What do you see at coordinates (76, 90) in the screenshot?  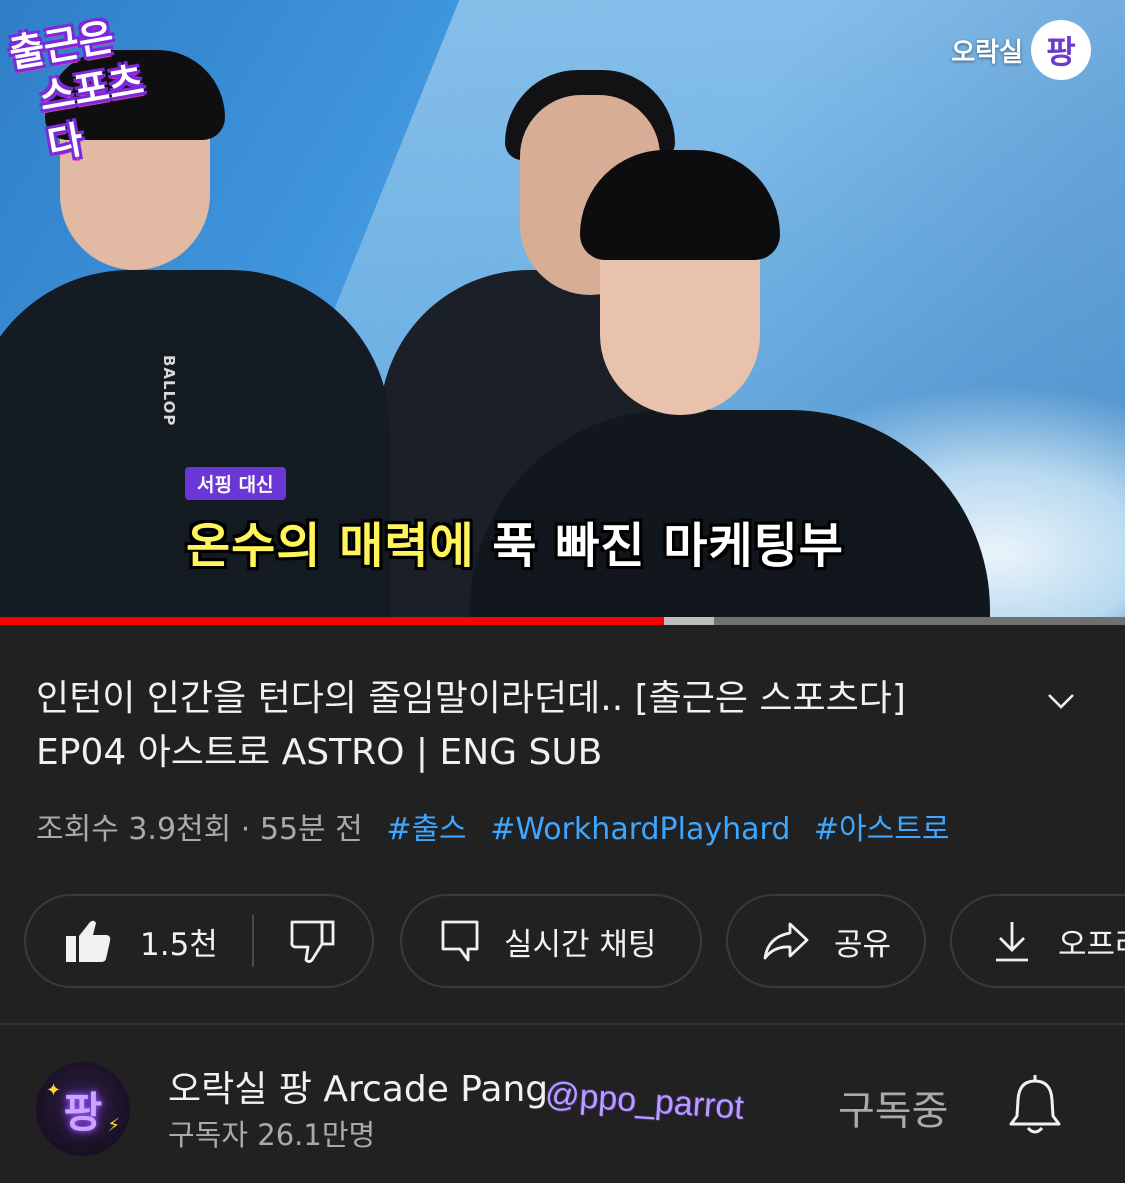 I see `show-logo: 출근은 스포츠다` at bounding box center [76, 90].